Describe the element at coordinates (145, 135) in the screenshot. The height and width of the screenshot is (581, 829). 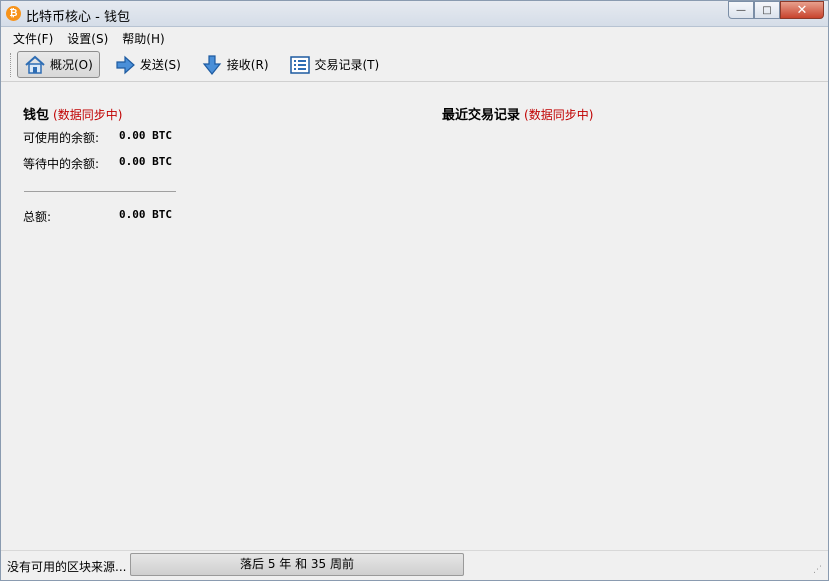
I see `available-balance-value: 0.00 BTC` at that location.